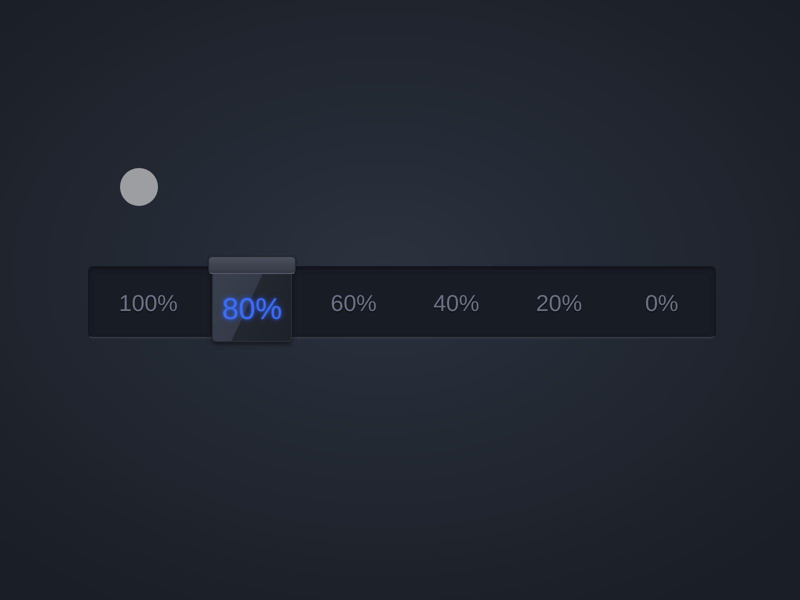 The width and height of the screenshot is (800, 600). What do you see at coordinates (456, 302) in the screenshot?
I see `option-button: 40%` at bounding box center [456, 302].